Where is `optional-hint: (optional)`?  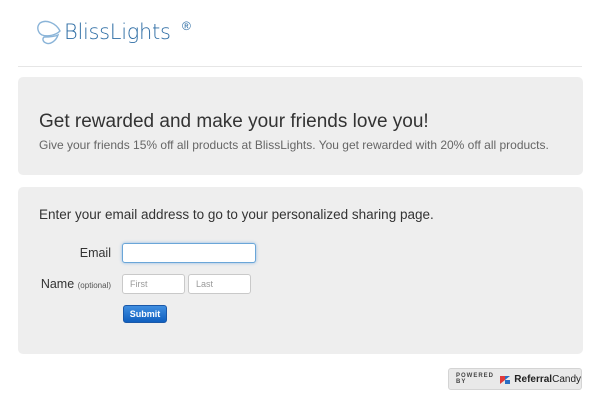
optional-hint: (optional) is located at coordinates (94, 285).